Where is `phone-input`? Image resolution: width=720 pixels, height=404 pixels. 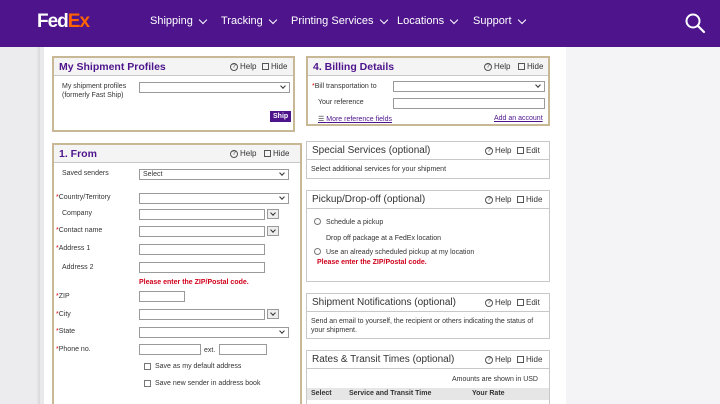 phone-input is located at coordinates (170, 349).